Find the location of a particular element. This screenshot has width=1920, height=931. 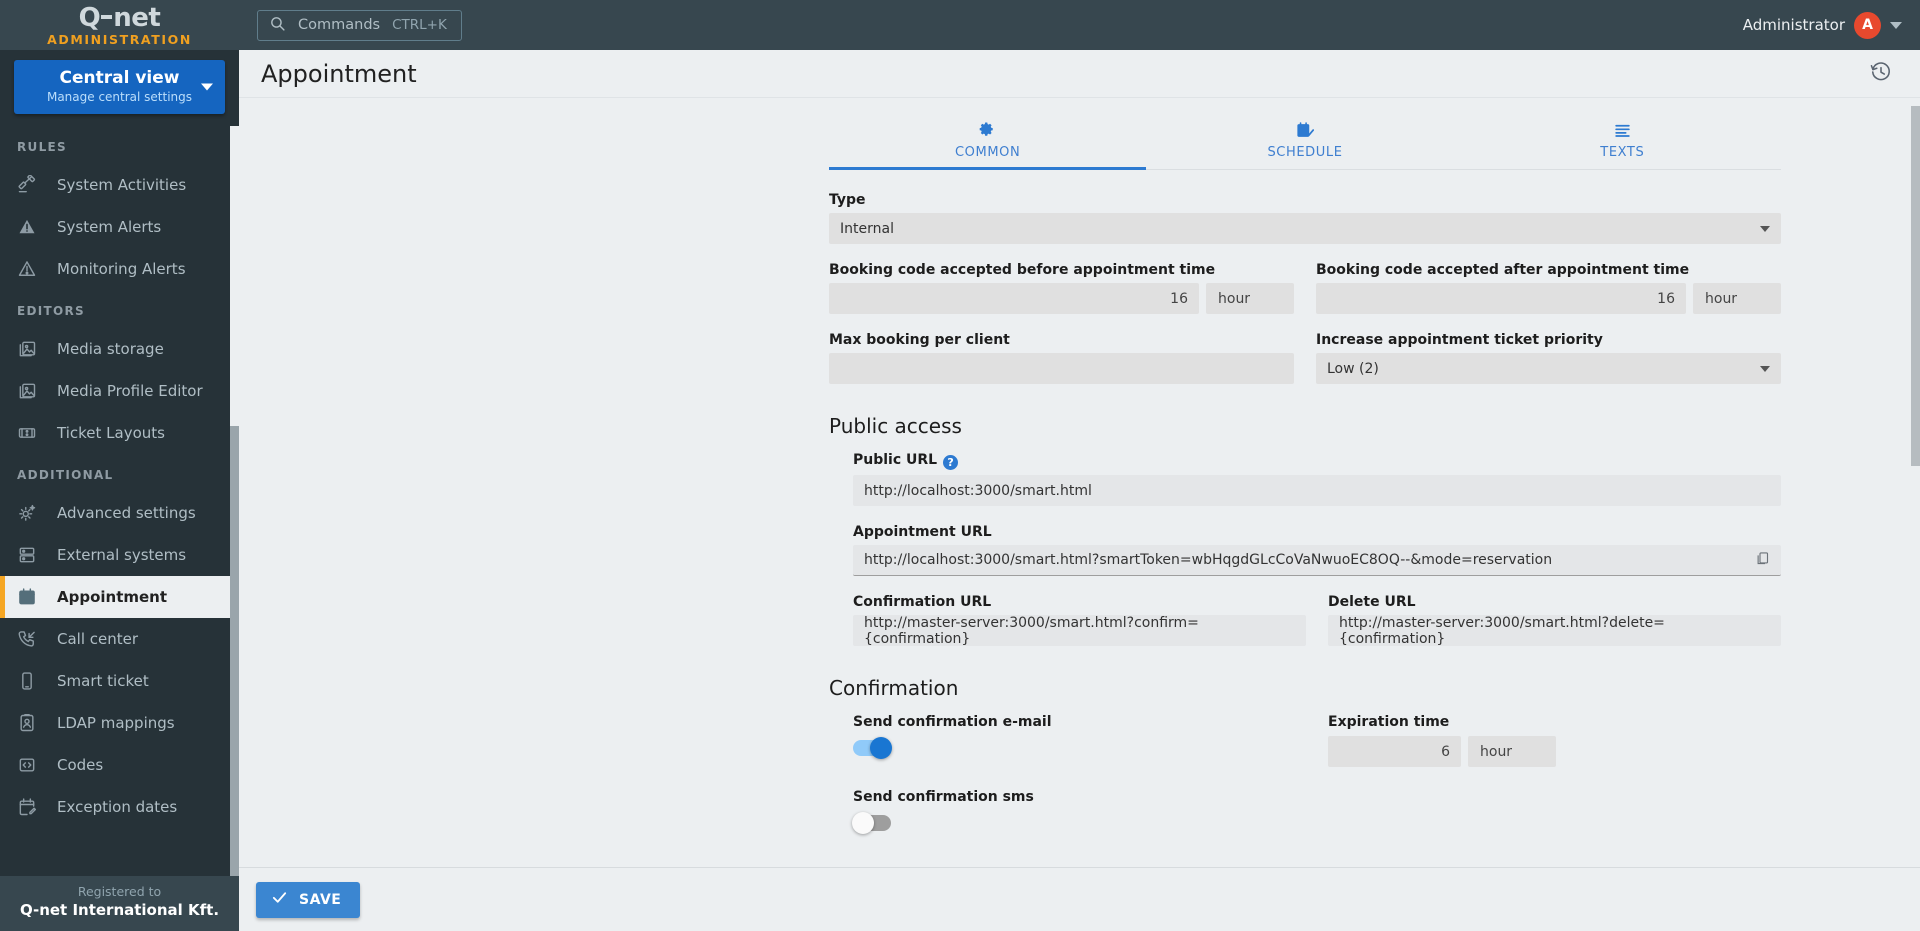

calendar-check-icon is located at coordinates (32, 597).